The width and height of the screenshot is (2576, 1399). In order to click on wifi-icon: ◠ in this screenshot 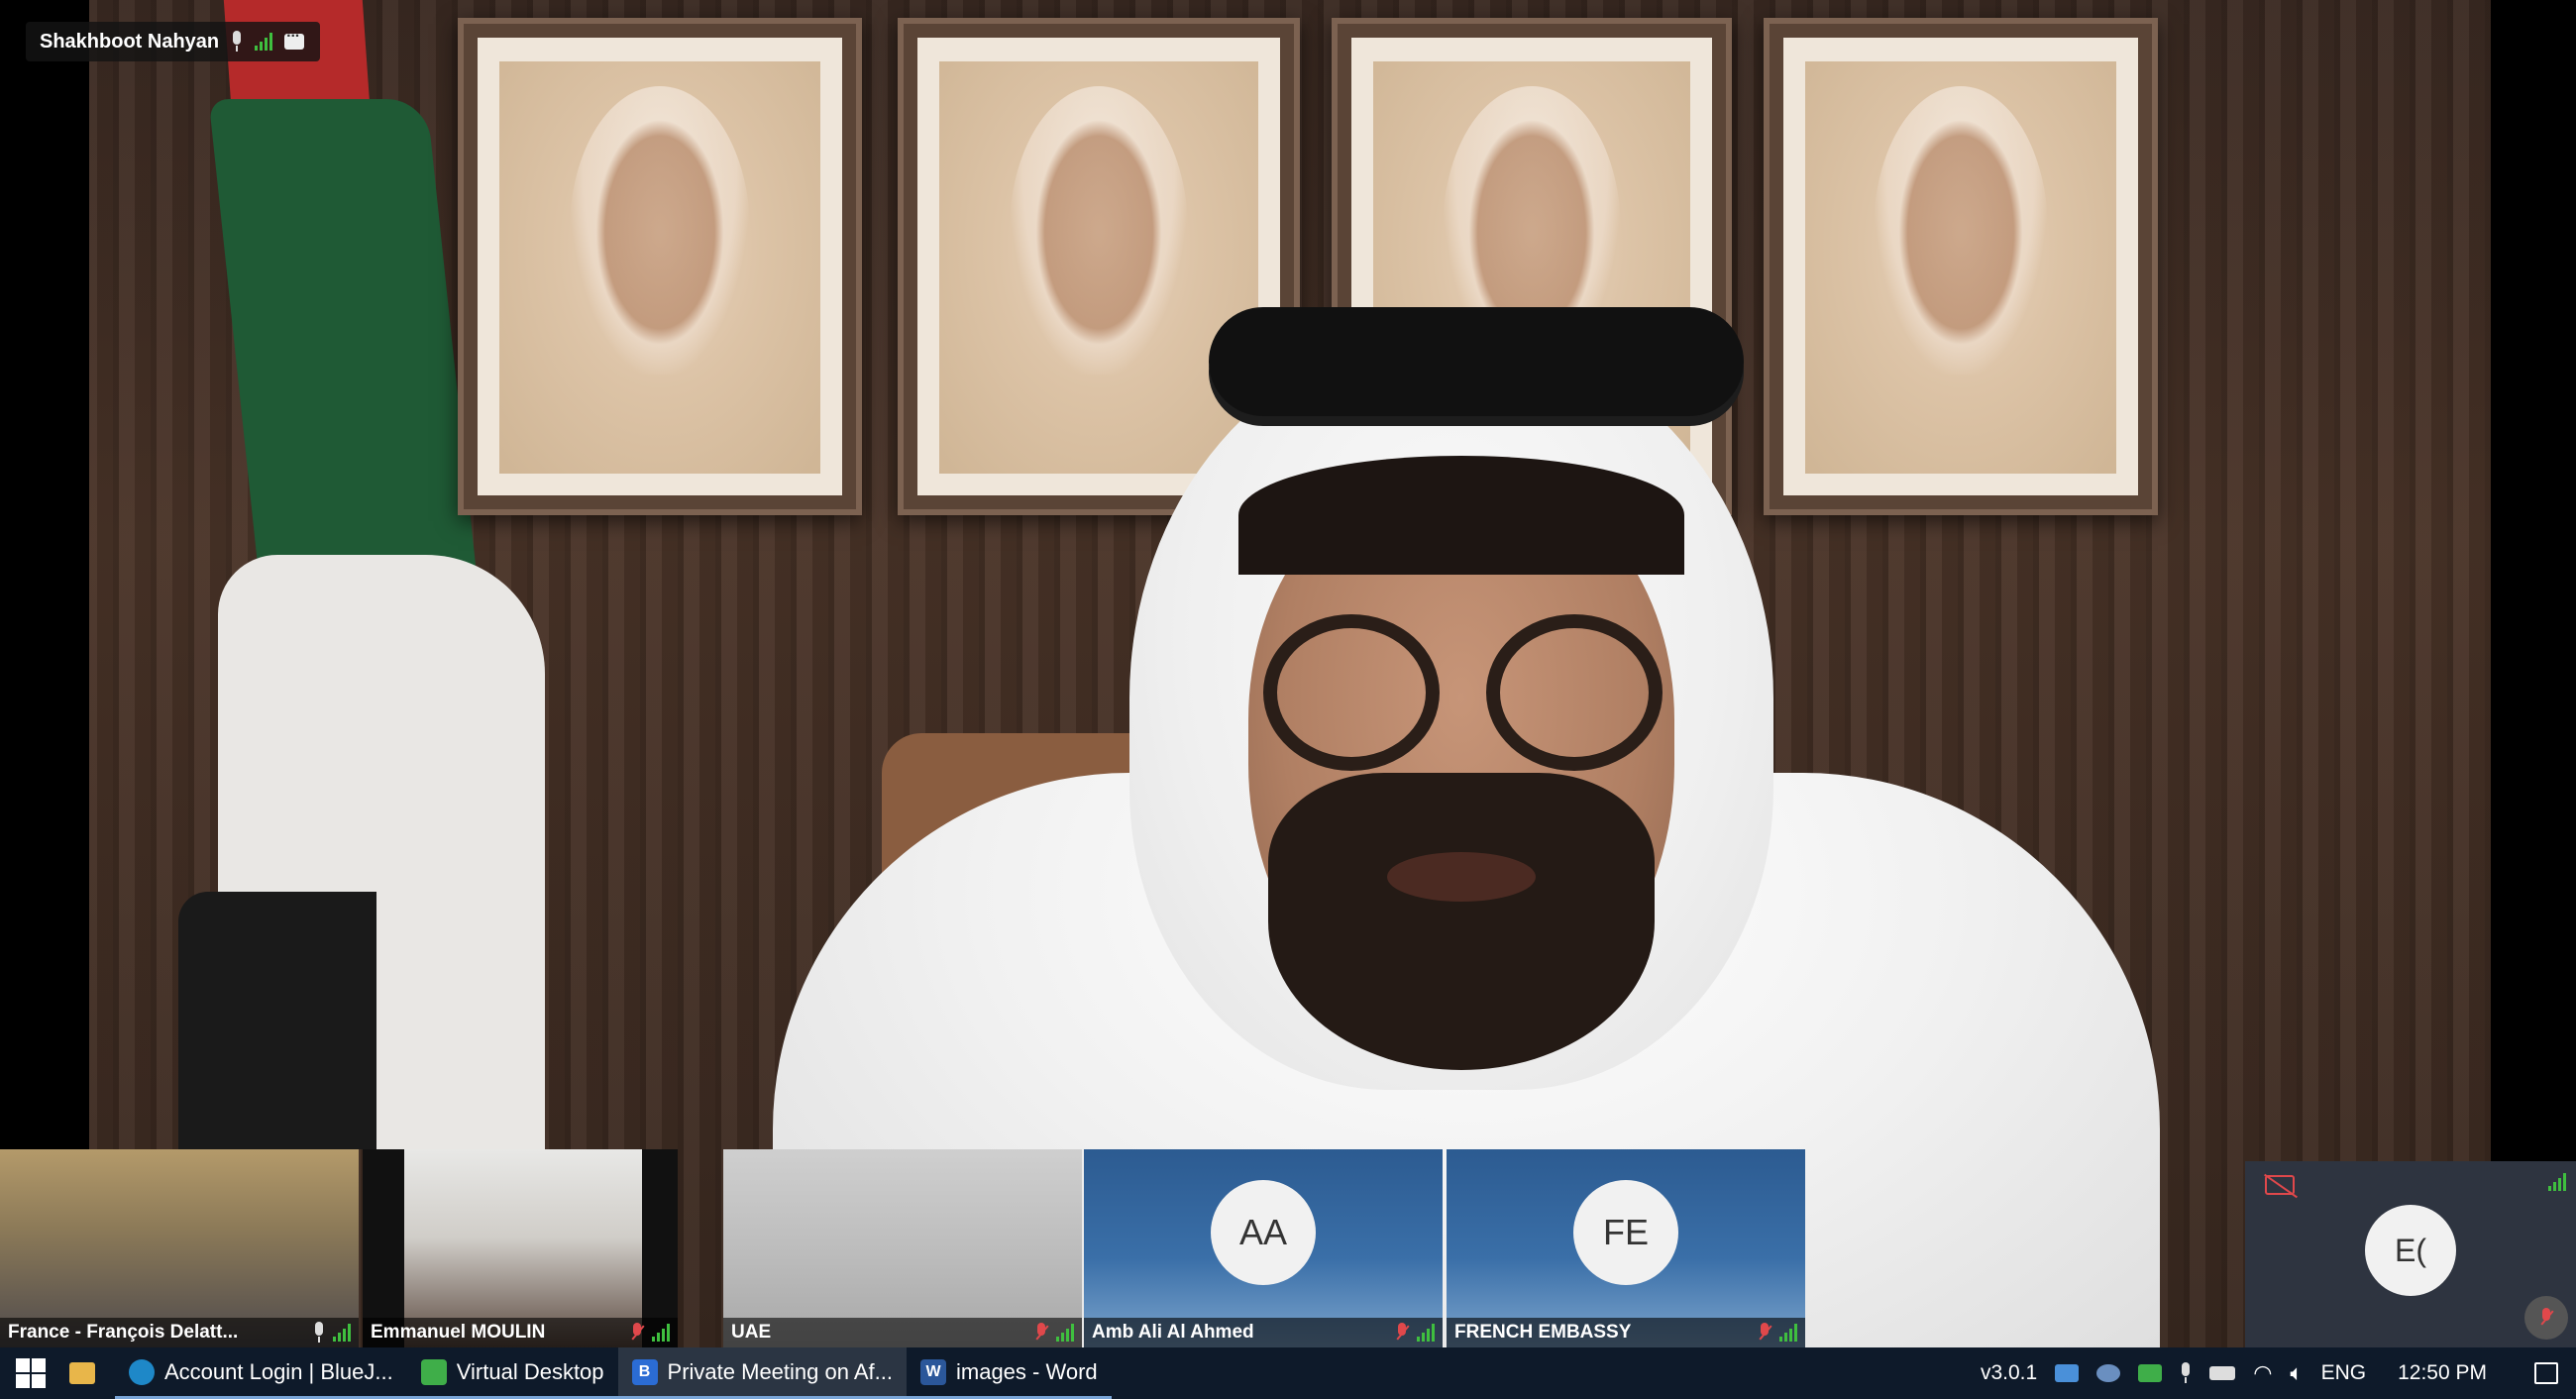, I will do `click(2263, 1373)`.